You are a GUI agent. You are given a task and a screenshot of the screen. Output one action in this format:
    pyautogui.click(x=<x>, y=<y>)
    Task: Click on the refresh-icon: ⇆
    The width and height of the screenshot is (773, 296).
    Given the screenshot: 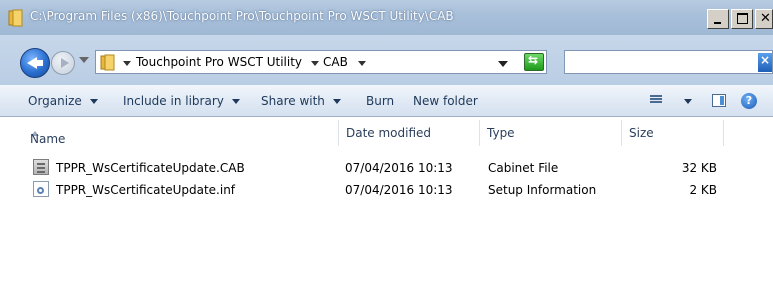 What is the action you would take?
    pyautogui.click(x=533, y=60)
    